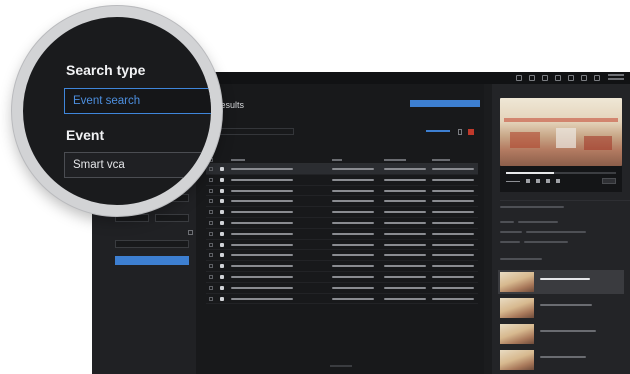  What do you see at coordinates (190, 232) in the screenshot?
I see `filter-option-checkbox` at bounding box center [190, 232].